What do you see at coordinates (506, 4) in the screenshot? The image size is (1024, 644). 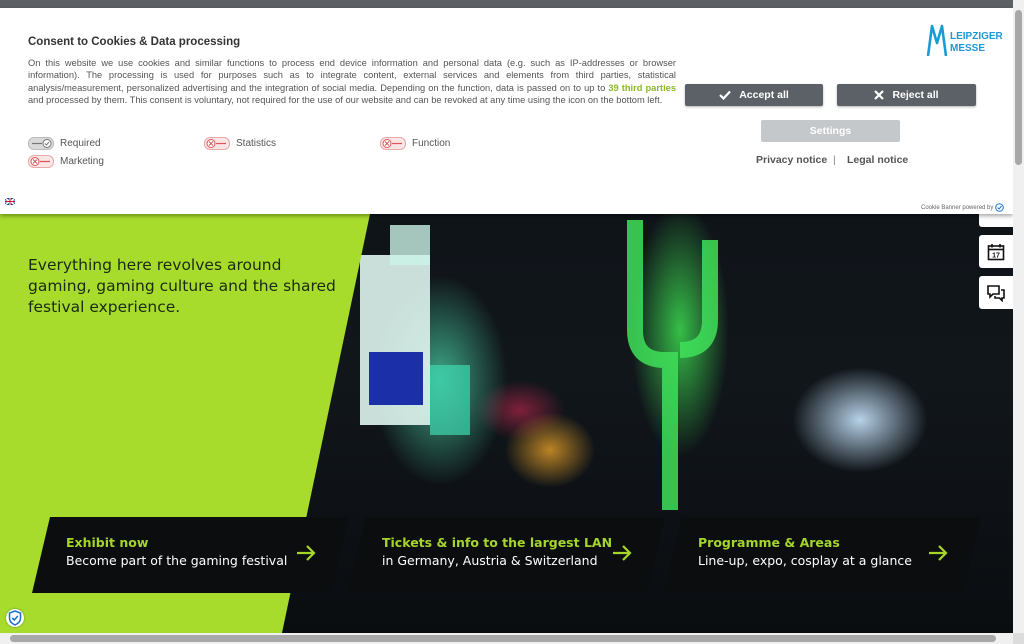 I see `browser-top-strip` at bounding box center [506, 4].